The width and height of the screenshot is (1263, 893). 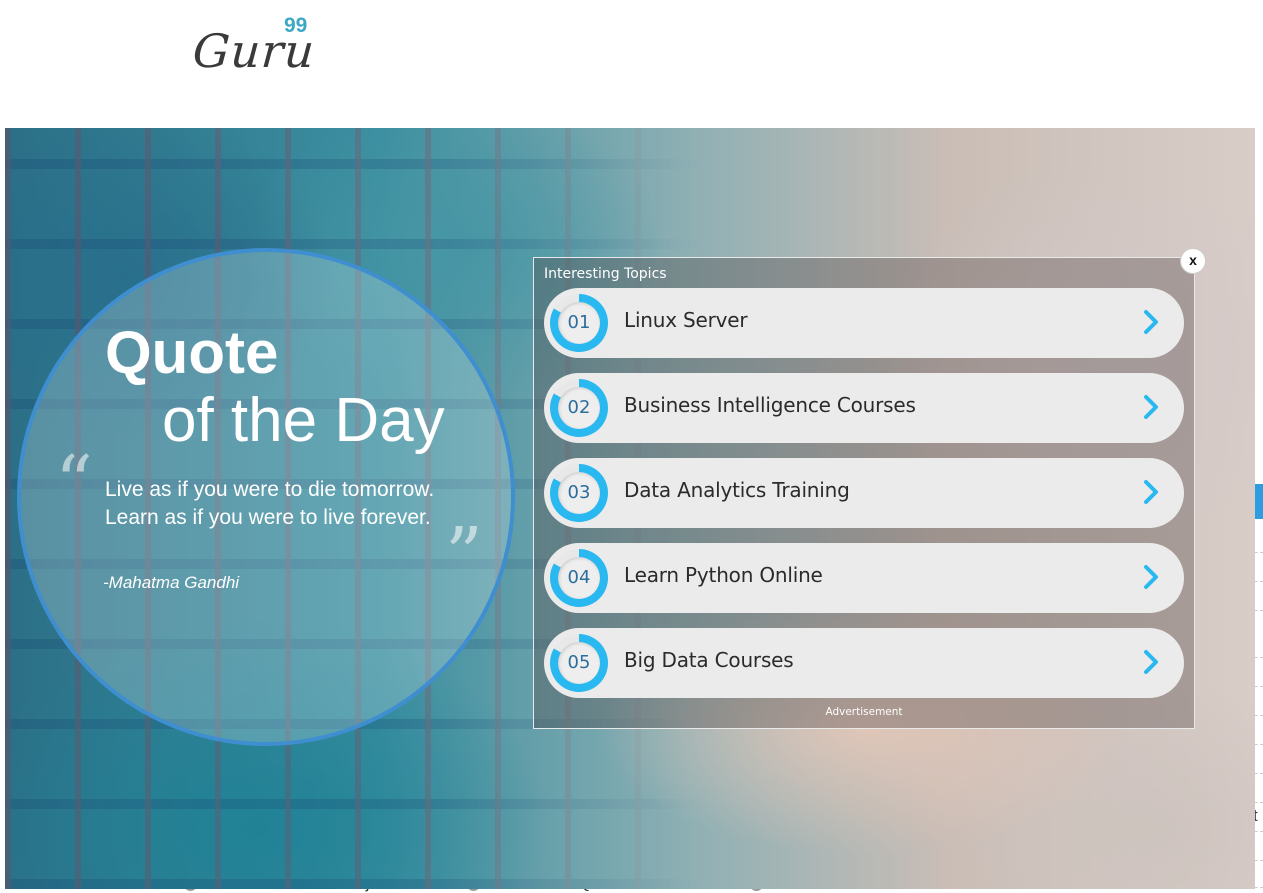 What do you see at coordinates (864, 323) in the screenshot?
I see `topic-item: 01 Linux Server` at bounding box center [864, 323].